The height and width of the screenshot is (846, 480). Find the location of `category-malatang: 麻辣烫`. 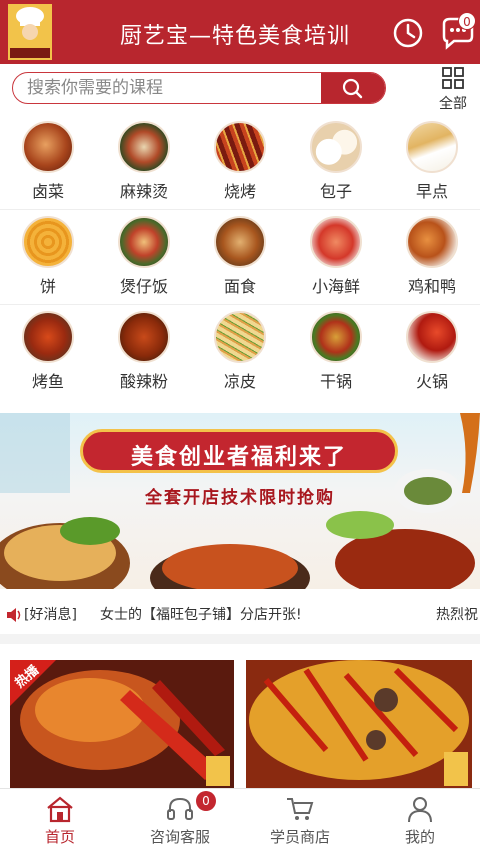

category-malatang: 麻辣烫 is located at coordinates (144, 163).